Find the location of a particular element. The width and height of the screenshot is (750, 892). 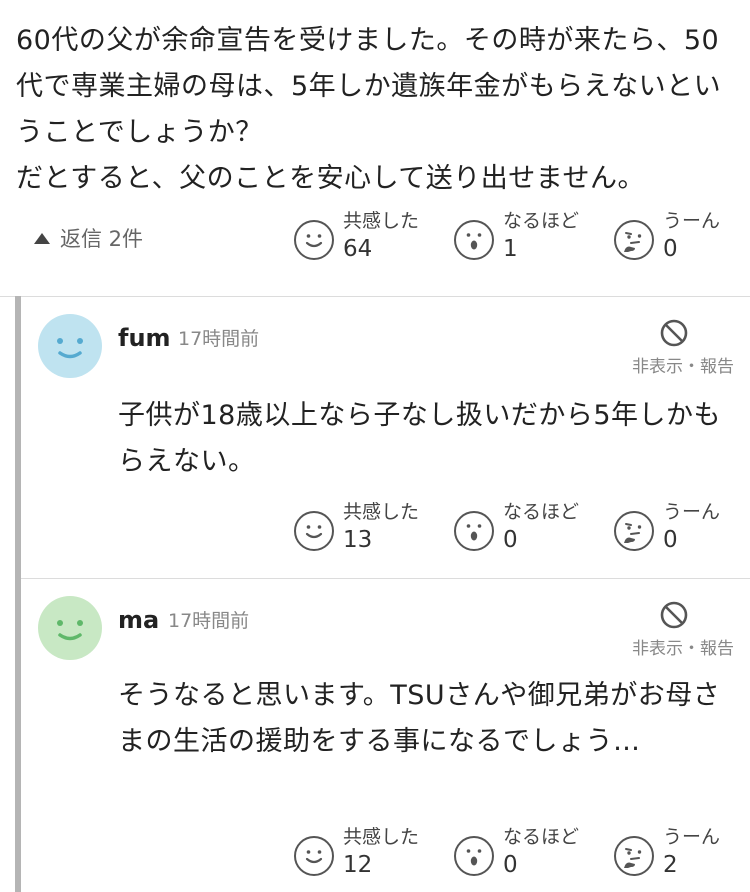

reaction-count: 64 is located at coordinates (358, 249).